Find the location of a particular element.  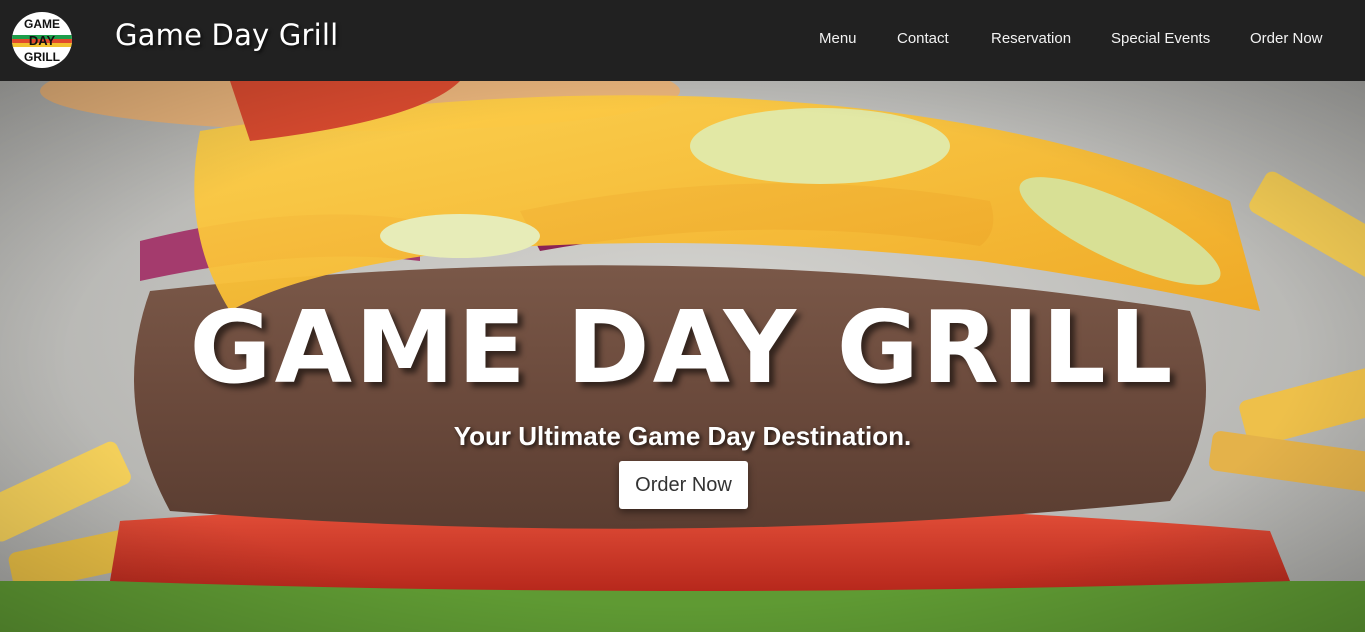

hero-subtitle: Your Ultimate Game Day Destination. is located at coordinates (682, 436).